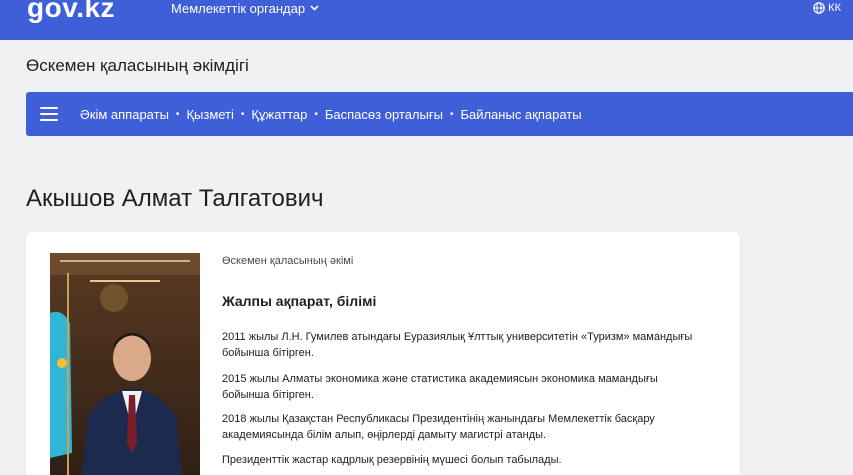  What do you see at coordinates (209, 114) in the screenshot?
I see `nav-item-activity: Қызметі` at bounding box center [209, 114].